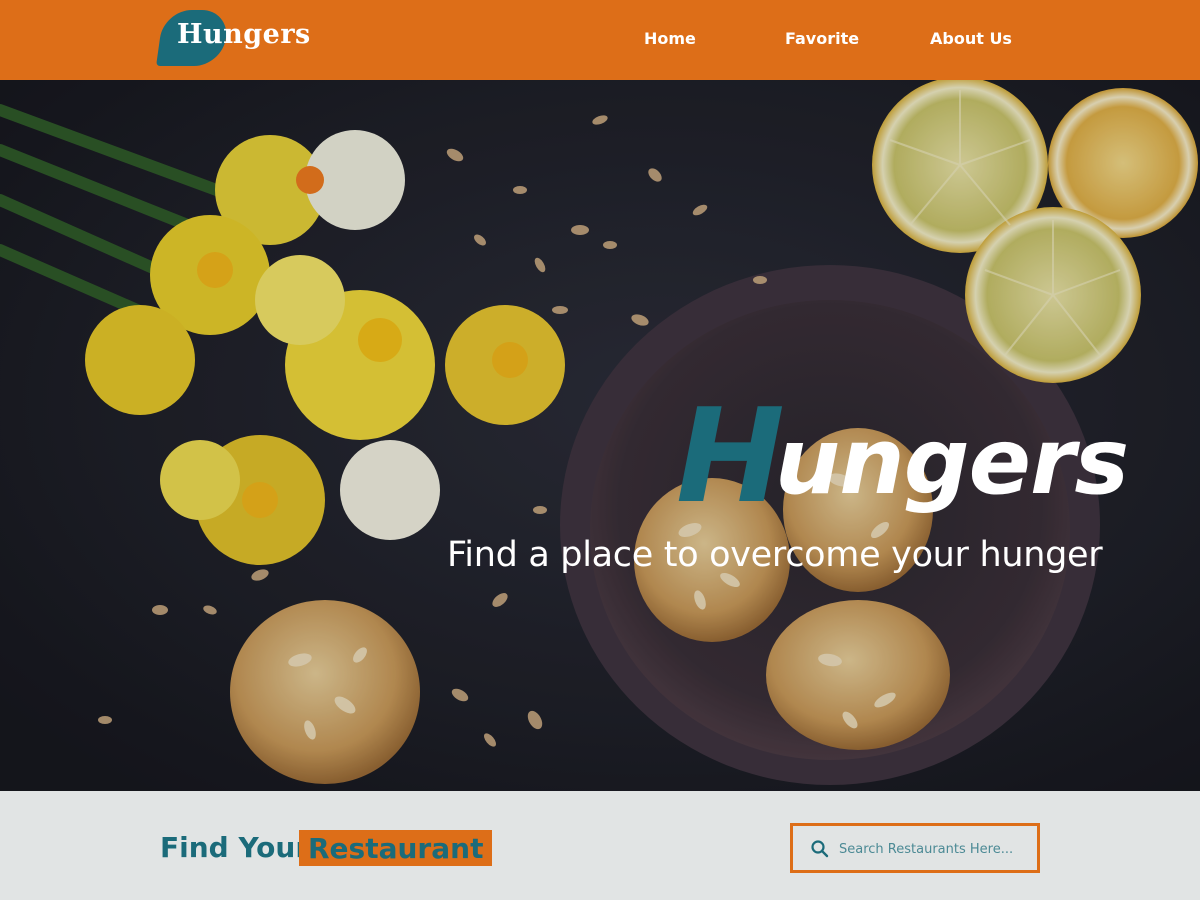 The width and height of the screenshot is (1200, 900). What do you see at coordinates (670, 38) in the screenshot?
I see `nav-home-link: Home` at bounding box center [670, 38].